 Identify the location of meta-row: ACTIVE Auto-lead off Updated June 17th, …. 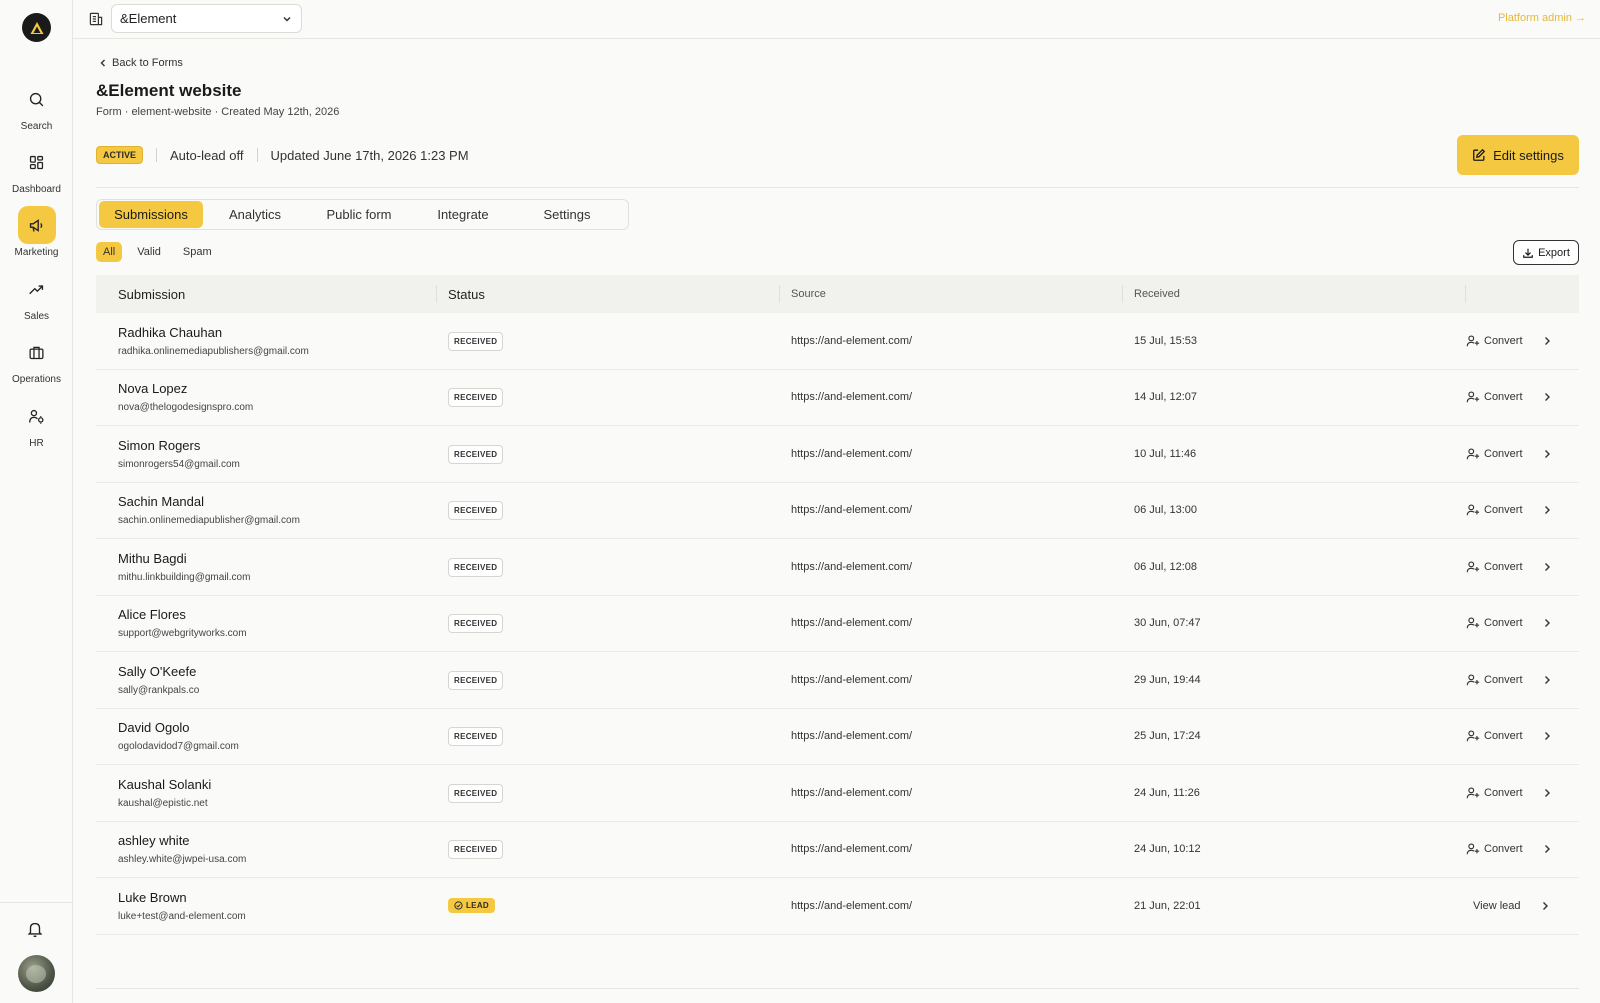
(282, 155).